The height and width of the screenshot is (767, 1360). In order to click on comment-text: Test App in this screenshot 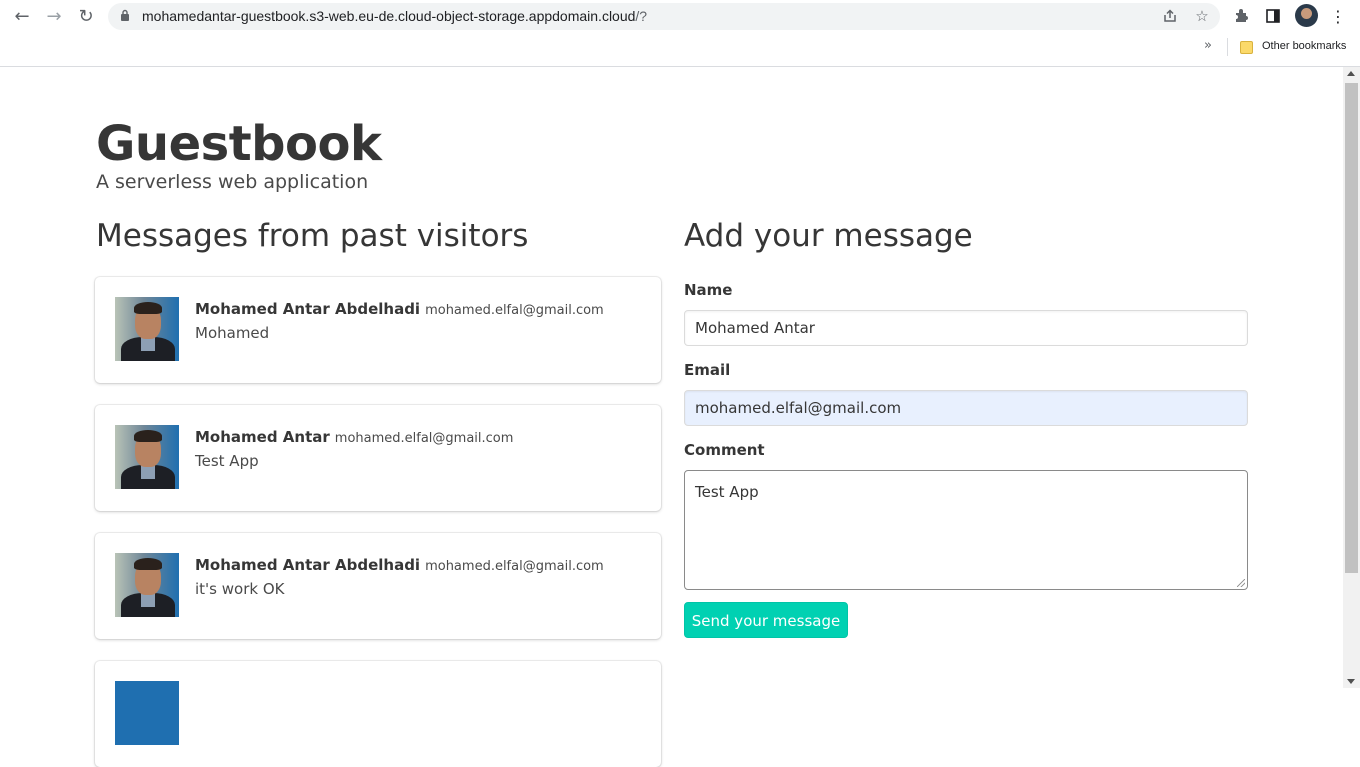, I will do `click(727, 492)`.